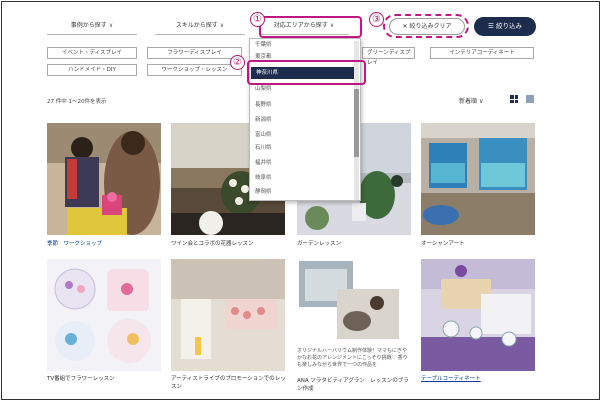 The height and width of the screenshot is (401, 601). What do you see at coordinates (230, 383) in the screenshot?
I see `card-caption: アーティストライブのプロモーションでのレッスン` at bounding box center [230, 383].